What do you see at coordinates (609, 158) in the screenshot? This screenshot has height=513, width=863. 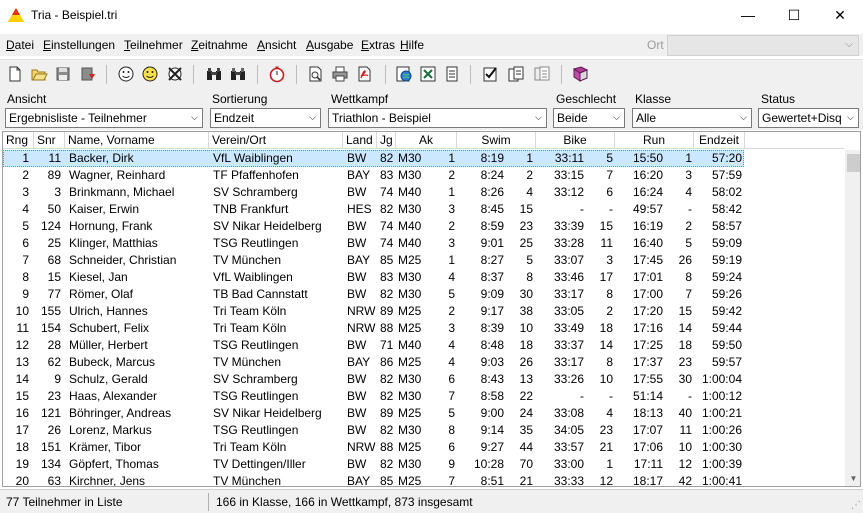 I see `cell-bike-rank: 5` at bounding box center [609, 158].